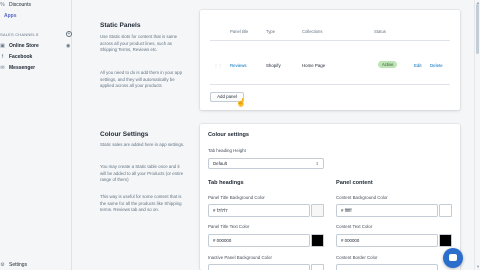  I want to click on column-header-status: Status, so click(380, 31).